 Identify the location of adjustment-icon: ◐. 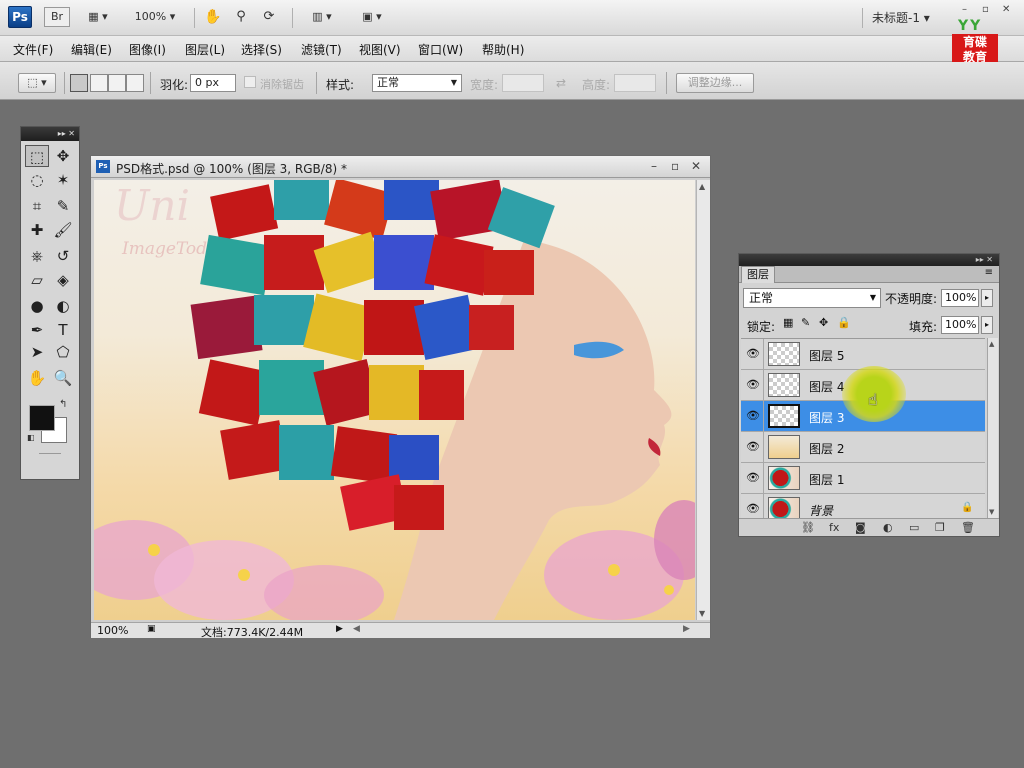
(888, 527).